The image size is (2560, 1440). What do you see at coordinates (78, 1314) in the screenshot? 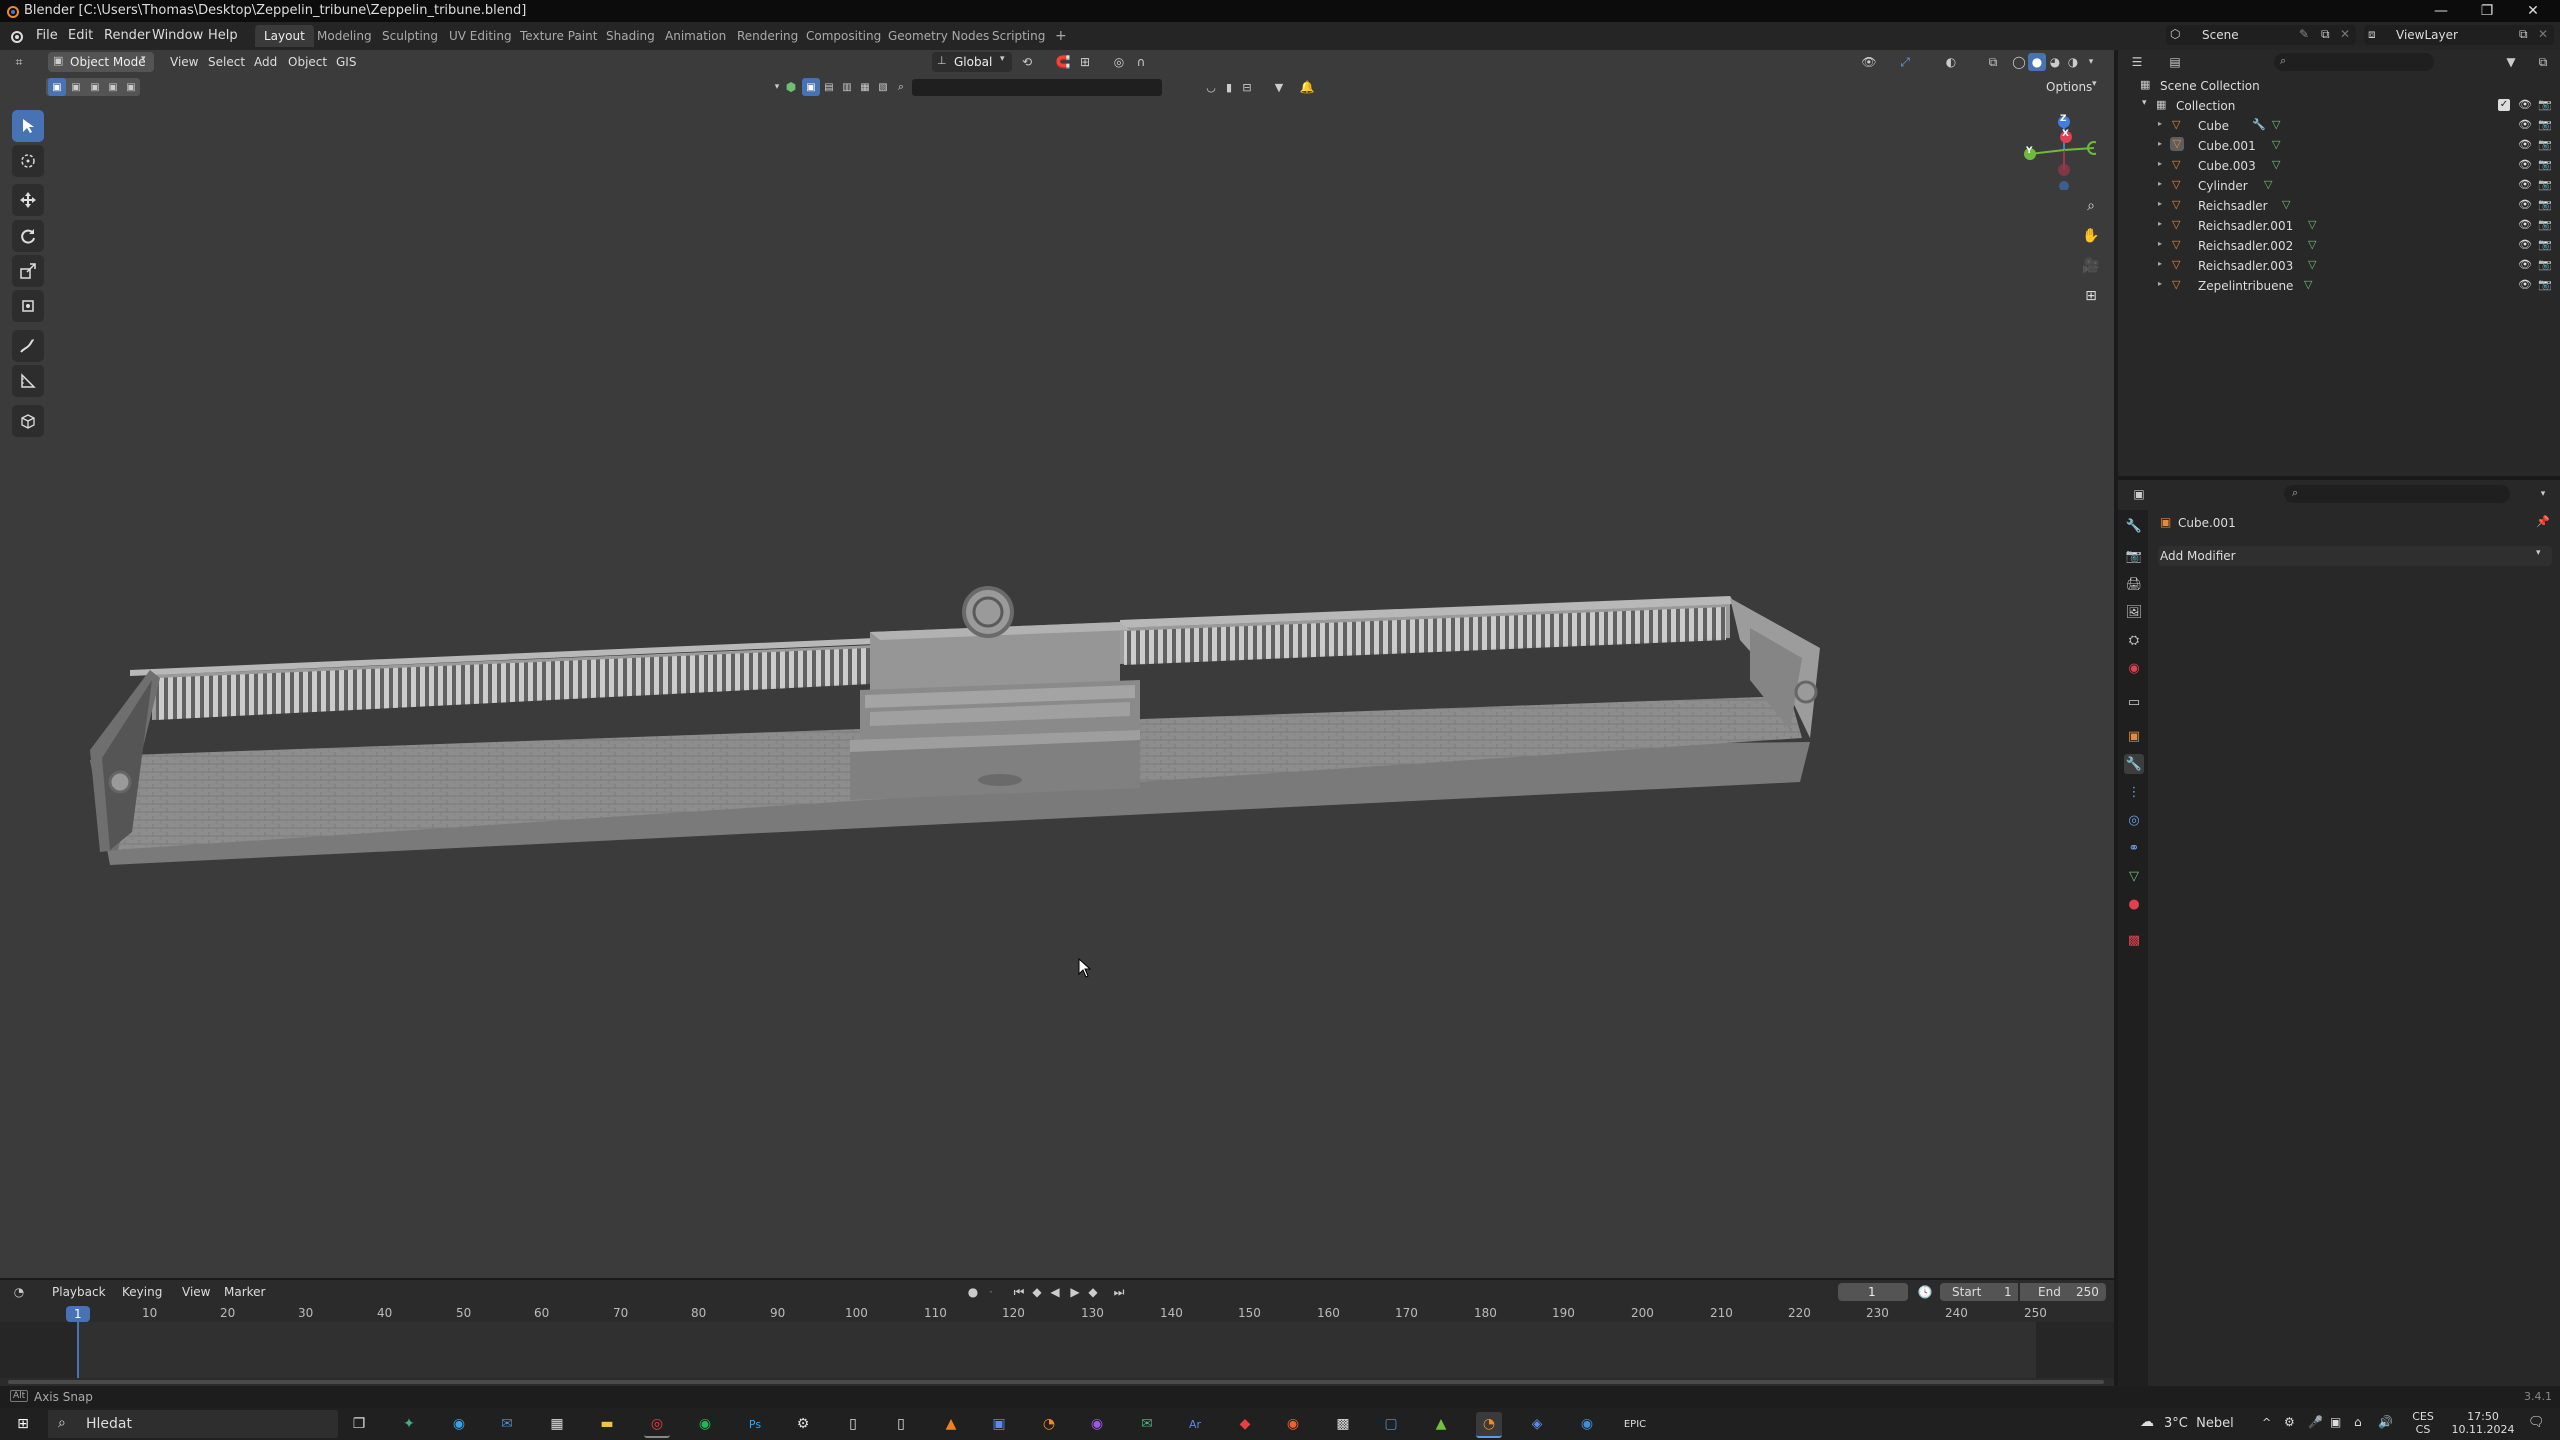
I see `playhead-marker: 1` at bounding box center [78, 1314].